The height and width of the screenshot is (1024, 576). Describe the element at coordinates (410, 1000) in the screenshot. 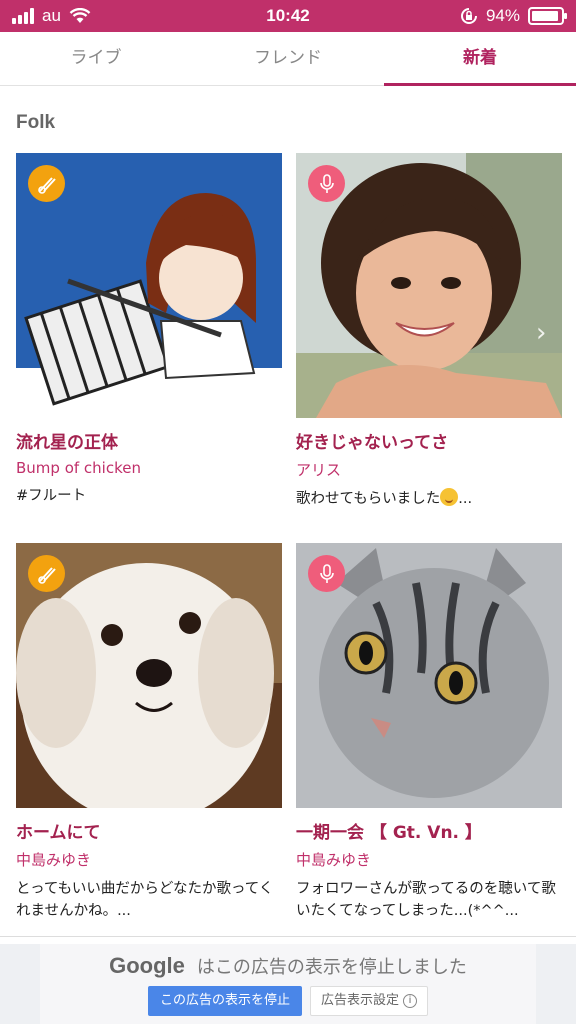

I see `info-icon: i` at that location.